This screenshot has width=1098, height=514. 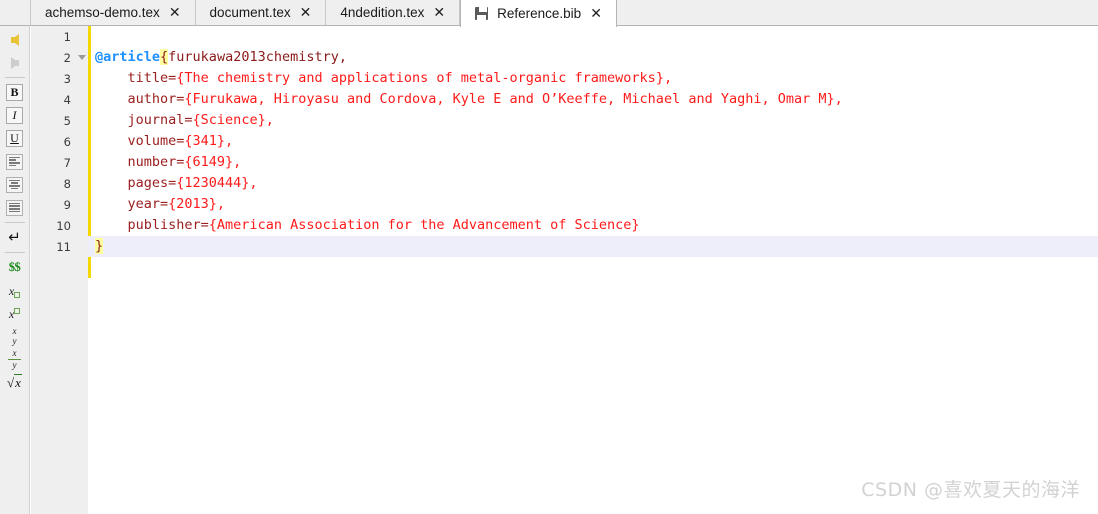 I want to click on fraction-icon: x y, so click(x=14, y=359).